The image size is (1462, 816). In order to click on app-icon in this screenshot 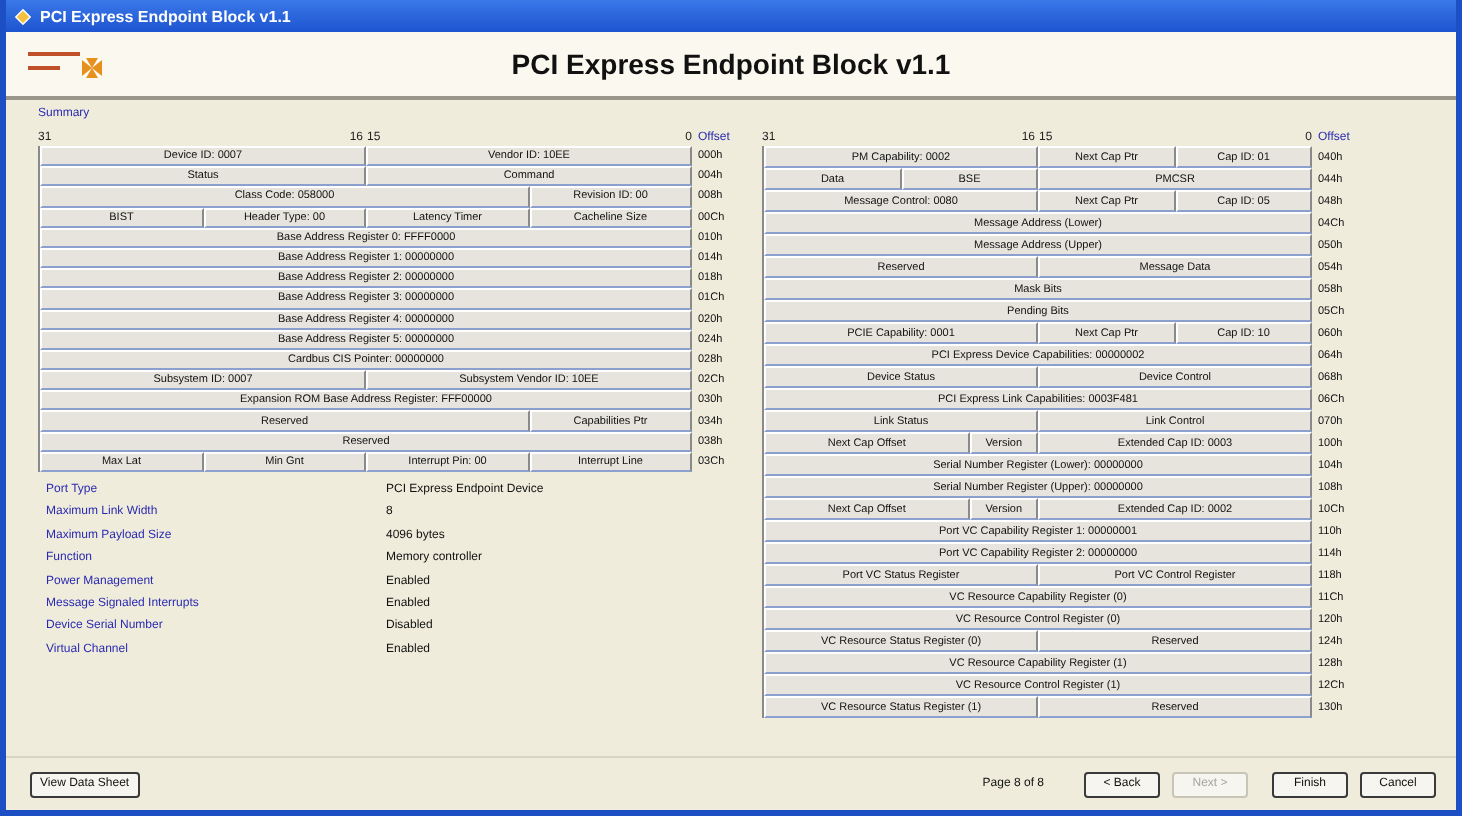, I will do `click(23, 16)`.